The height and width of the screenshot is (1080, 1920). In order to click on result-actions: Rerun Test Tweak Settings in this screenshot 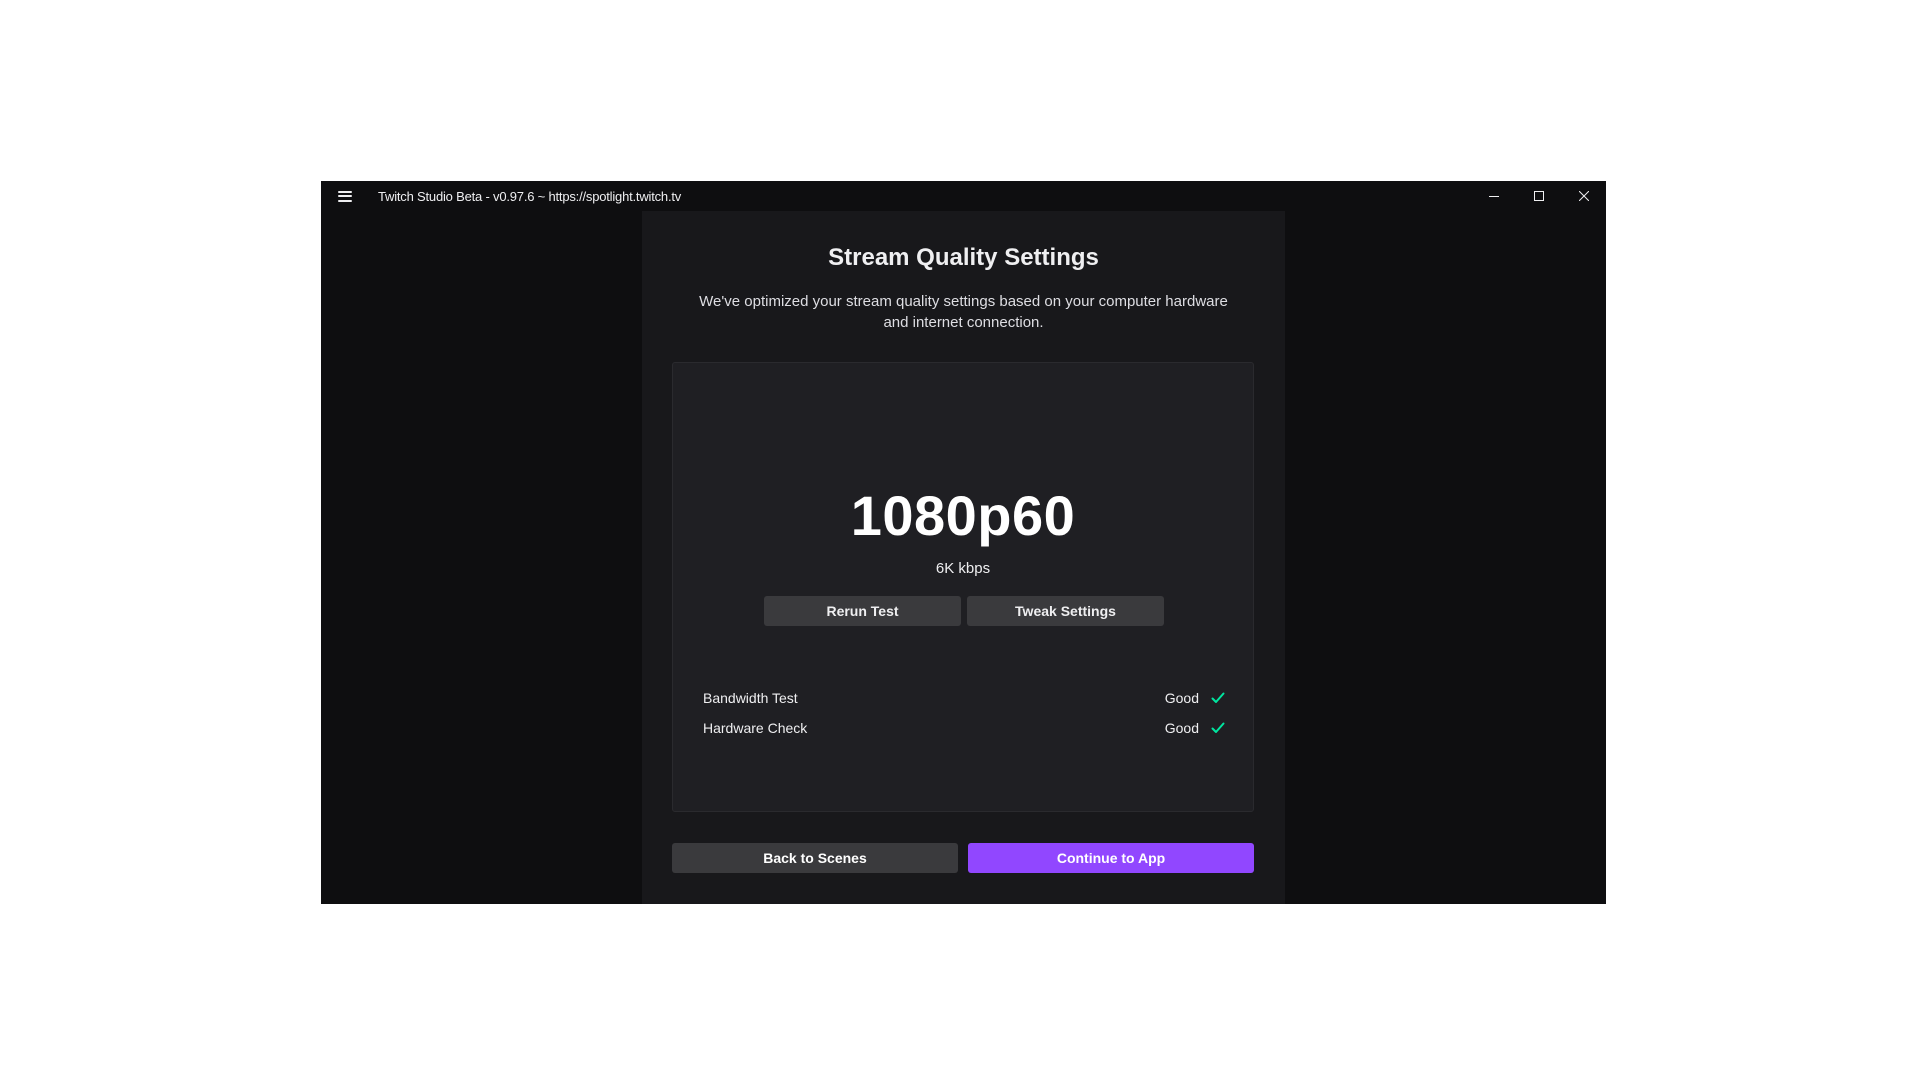, I will do `click(964, 611)`.